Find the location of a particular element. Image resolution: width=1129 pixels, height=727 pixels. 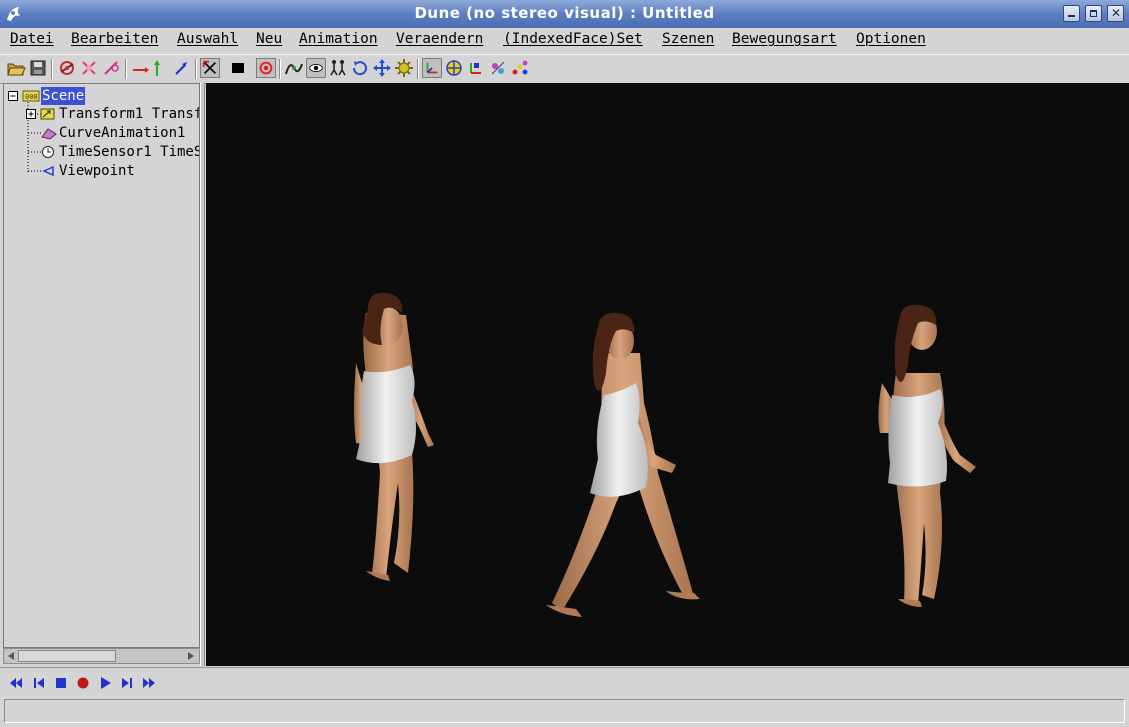

rgb-icon is located at coordinates (476, 68).